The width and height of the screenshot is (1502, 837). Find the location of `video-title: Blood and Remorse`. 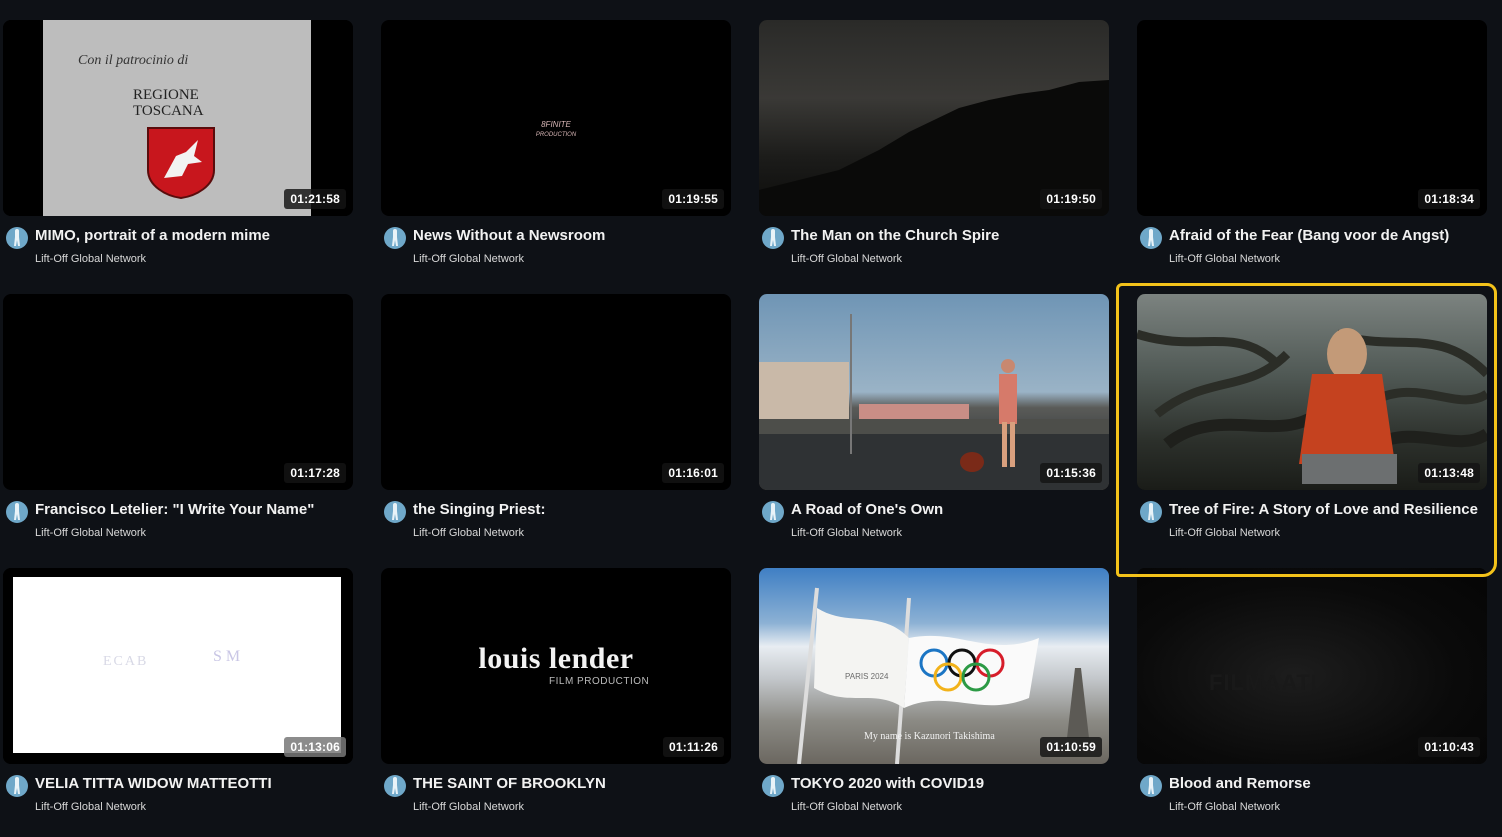

video-title: Blood and Remorse is located at coordinates (1240, 783).